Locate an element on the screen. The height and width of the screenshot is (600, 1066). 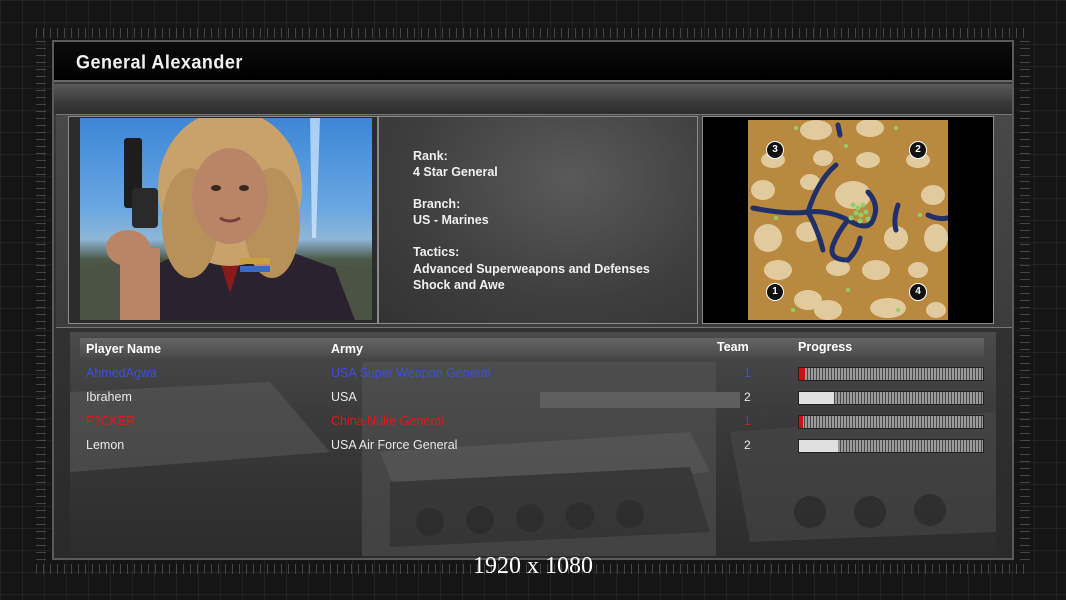
player-army: USA Air Force General is located at coordinates (394, 445).